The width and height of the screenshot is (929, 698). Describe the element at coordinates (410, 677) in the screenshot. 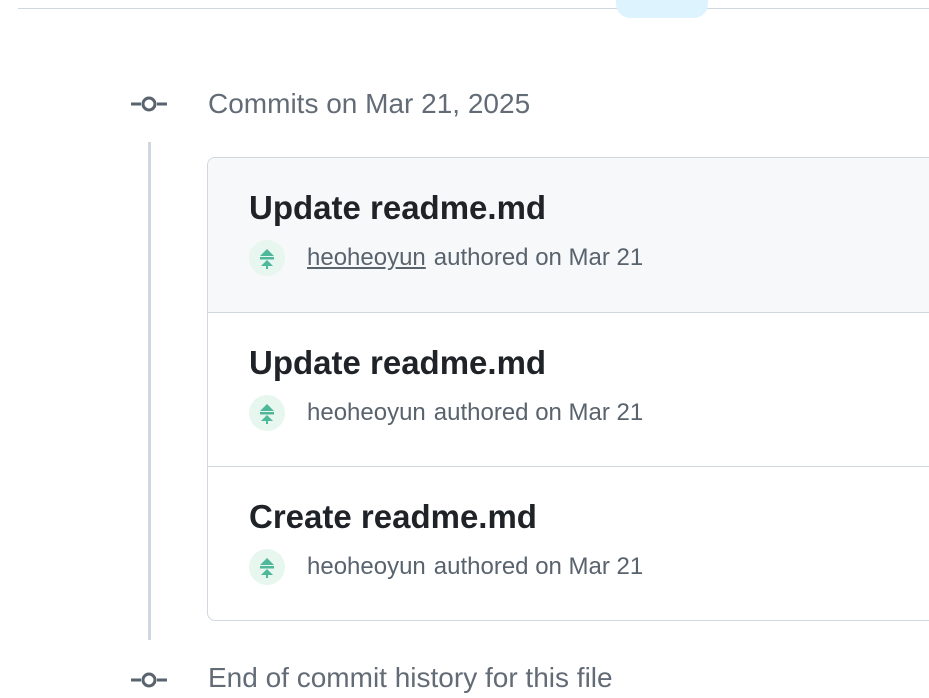

I see `end-of-history-text: End of commit history for this file` at that location.